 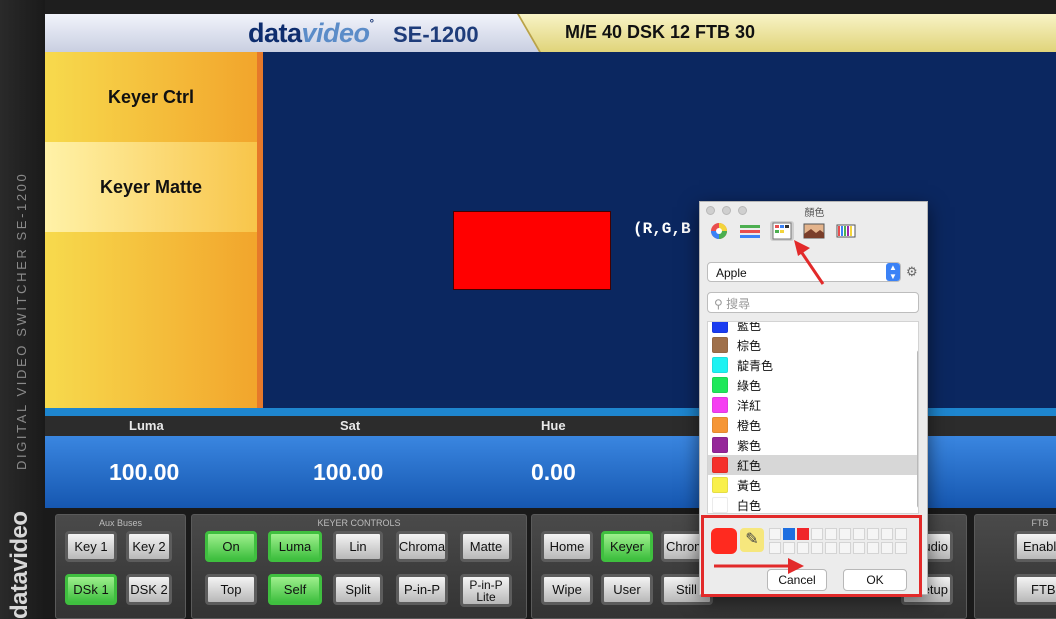 What do you see at coordinates (532, 250) in the screenshot?
I see `matte-color-swatch` at bounding box center [532, 250].